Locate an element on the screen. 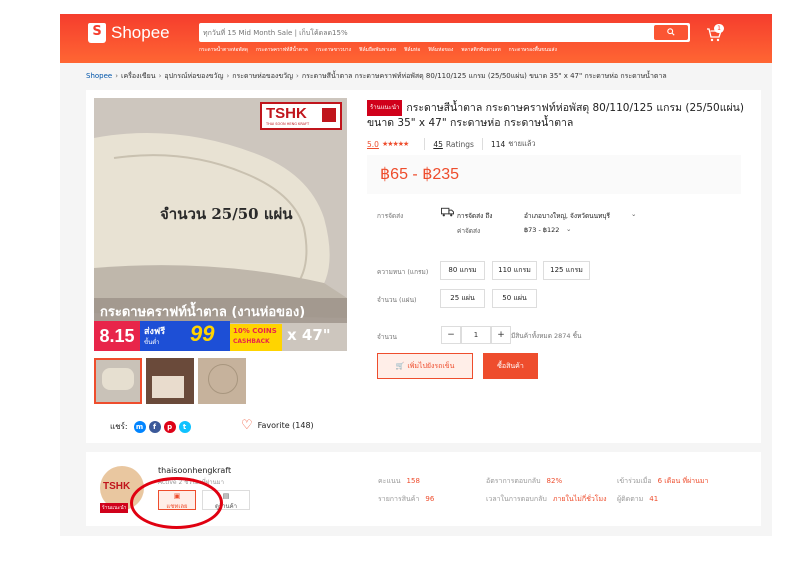  truck-icon is located at coordinates (447, 212).